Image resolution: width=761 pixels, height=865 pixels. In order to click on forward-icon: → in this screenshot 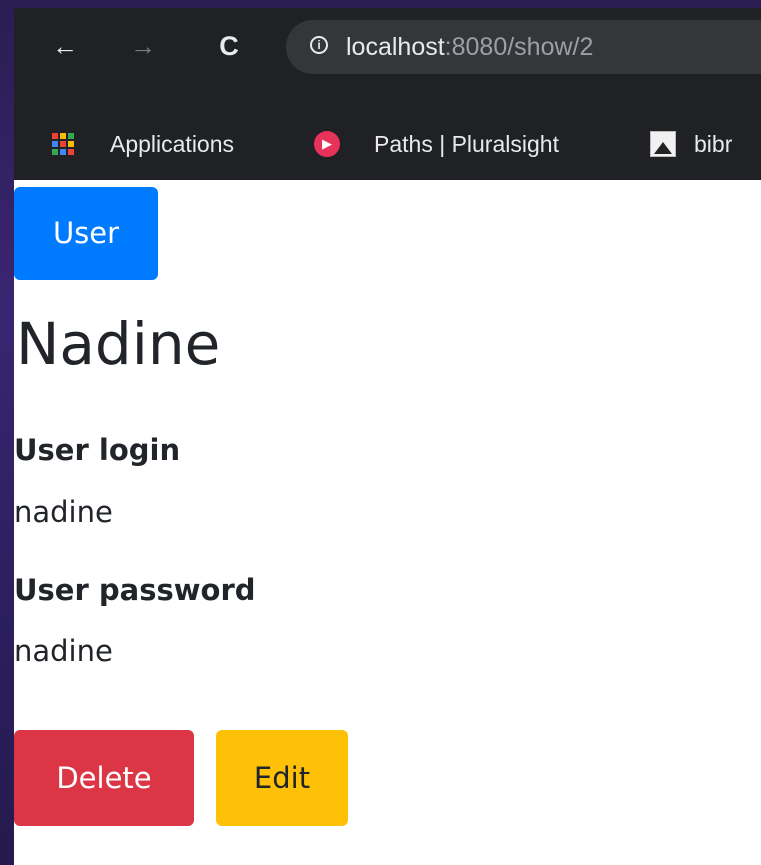, I will do `click(143, 46)`.